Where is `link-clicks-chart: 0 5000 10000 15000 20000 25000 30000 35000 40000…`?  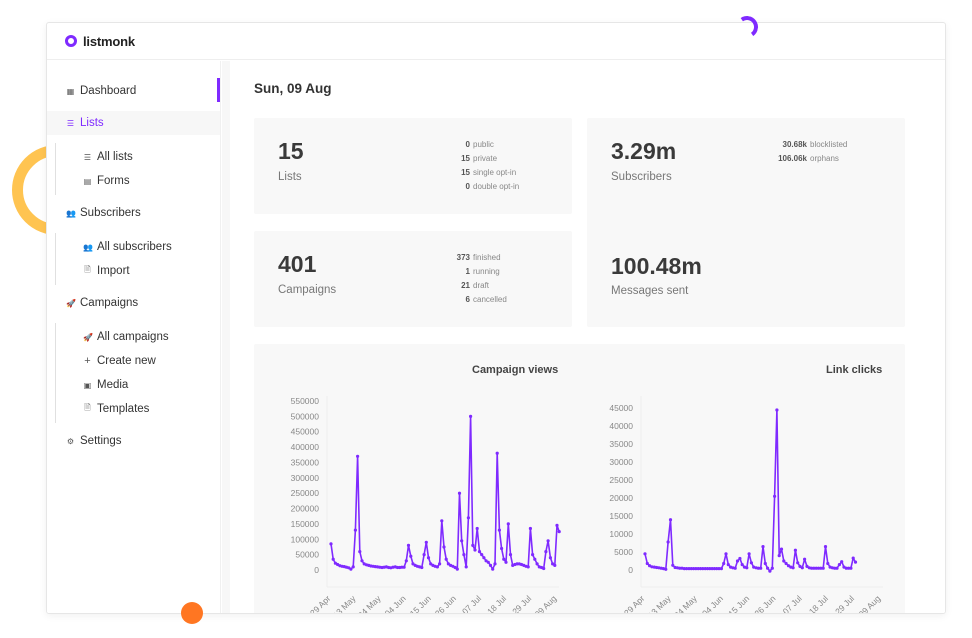
link-clicks-chart: 0 5000 10000 15000 20000 25000 30000 35000 40000… is located at coordinates (746, 505).